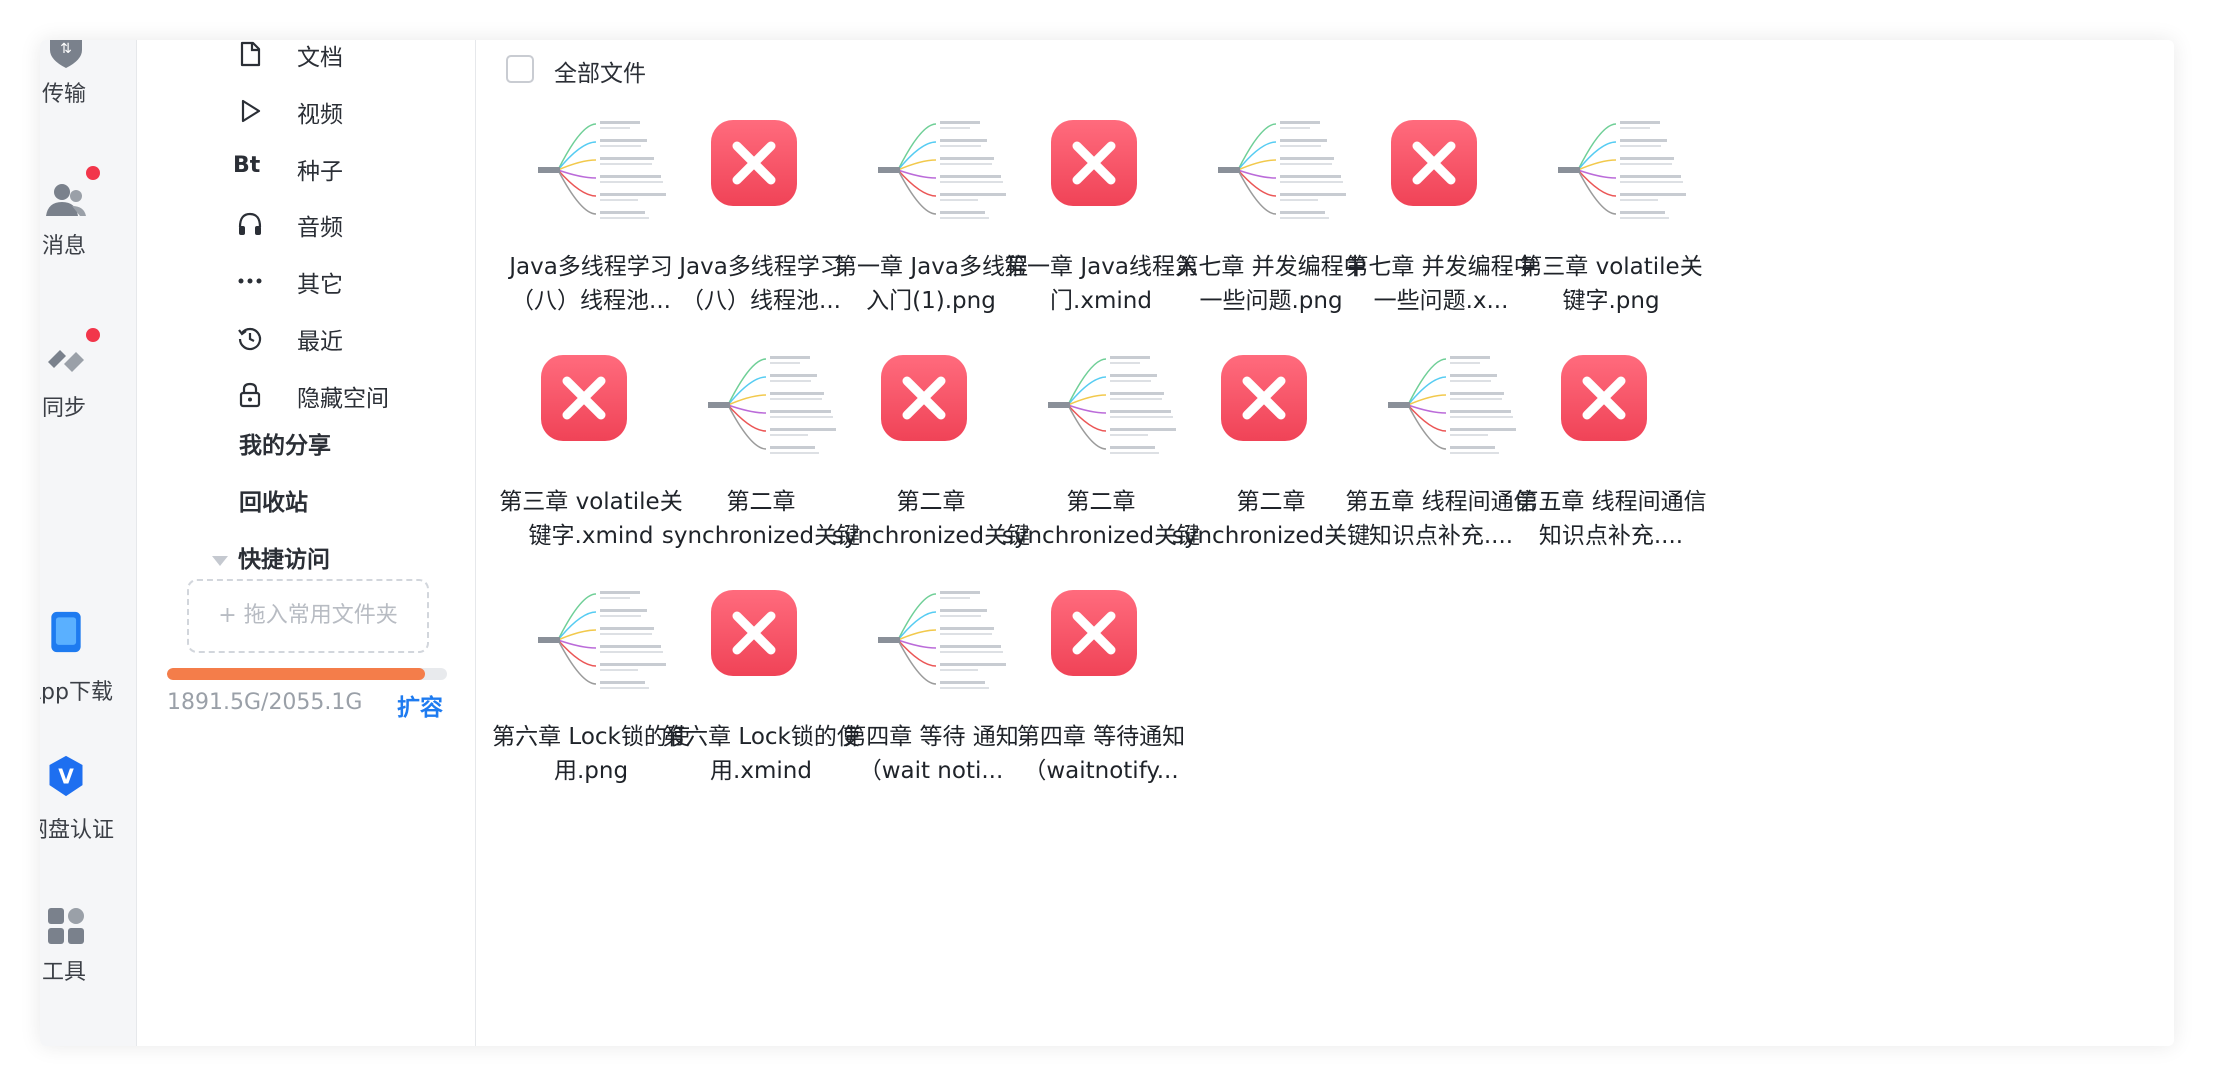 This screenshot has height=1086, width=2214. Describe the element at coordinates (64, 408) in the screenshot. I see `rail-sync-label: 同步` at that location.